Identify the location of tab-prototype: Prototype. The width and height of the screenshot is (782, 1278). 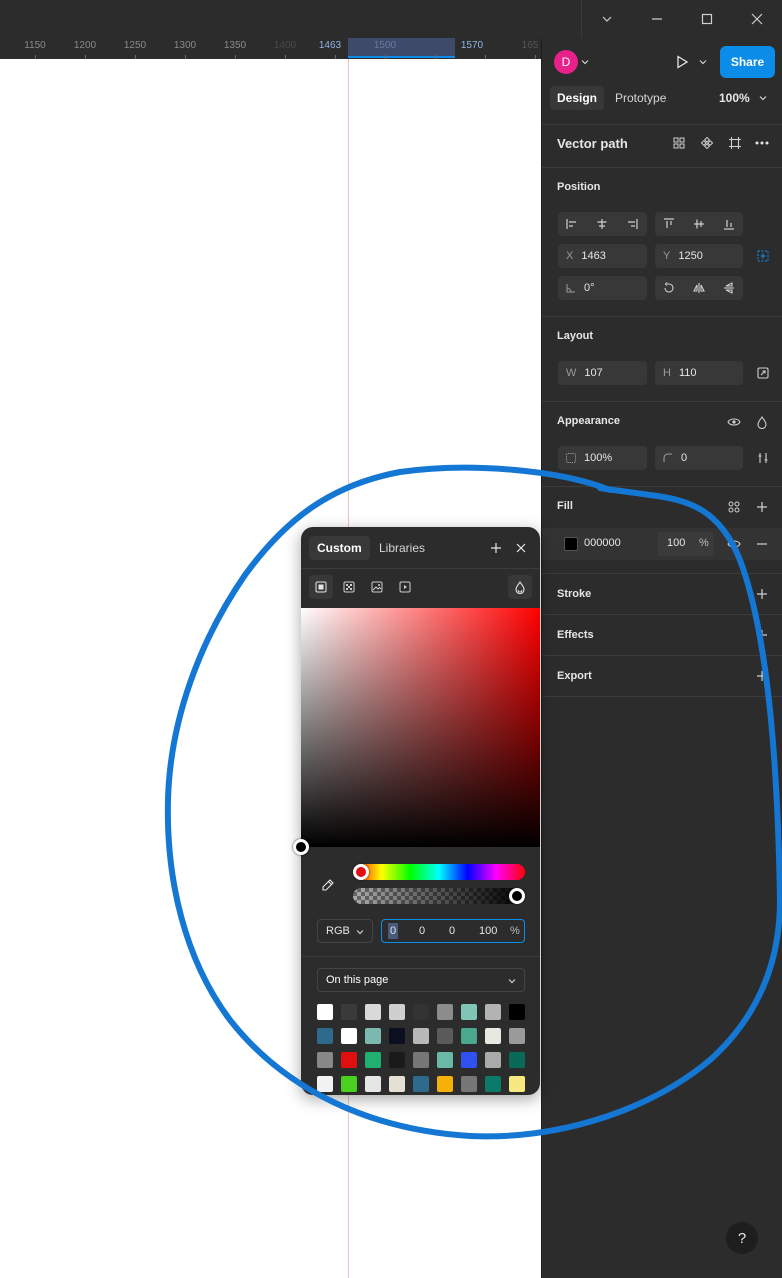
(640, 98).